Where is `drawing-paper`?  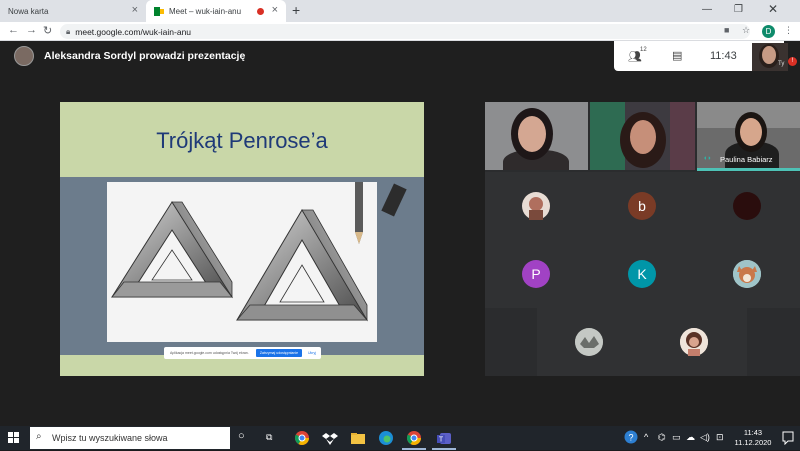
drawing-paper is located at coordinates (242, 260).